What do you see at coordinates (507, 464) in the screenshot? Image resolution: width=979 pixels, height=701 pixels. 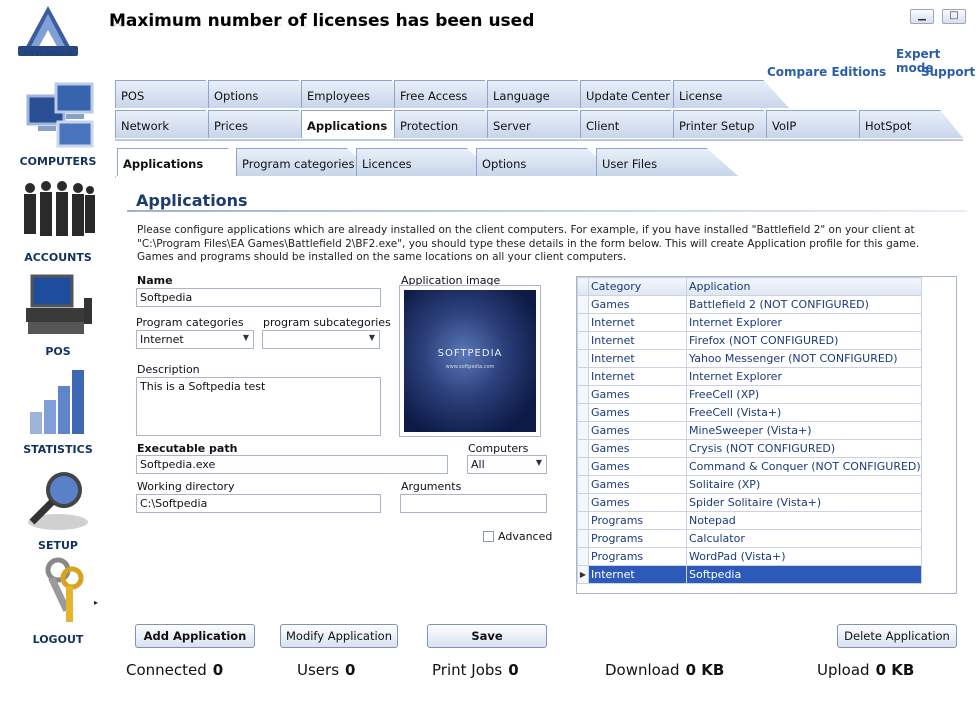 I see `computers-select: All ▼` at bounding box center [507, 464].